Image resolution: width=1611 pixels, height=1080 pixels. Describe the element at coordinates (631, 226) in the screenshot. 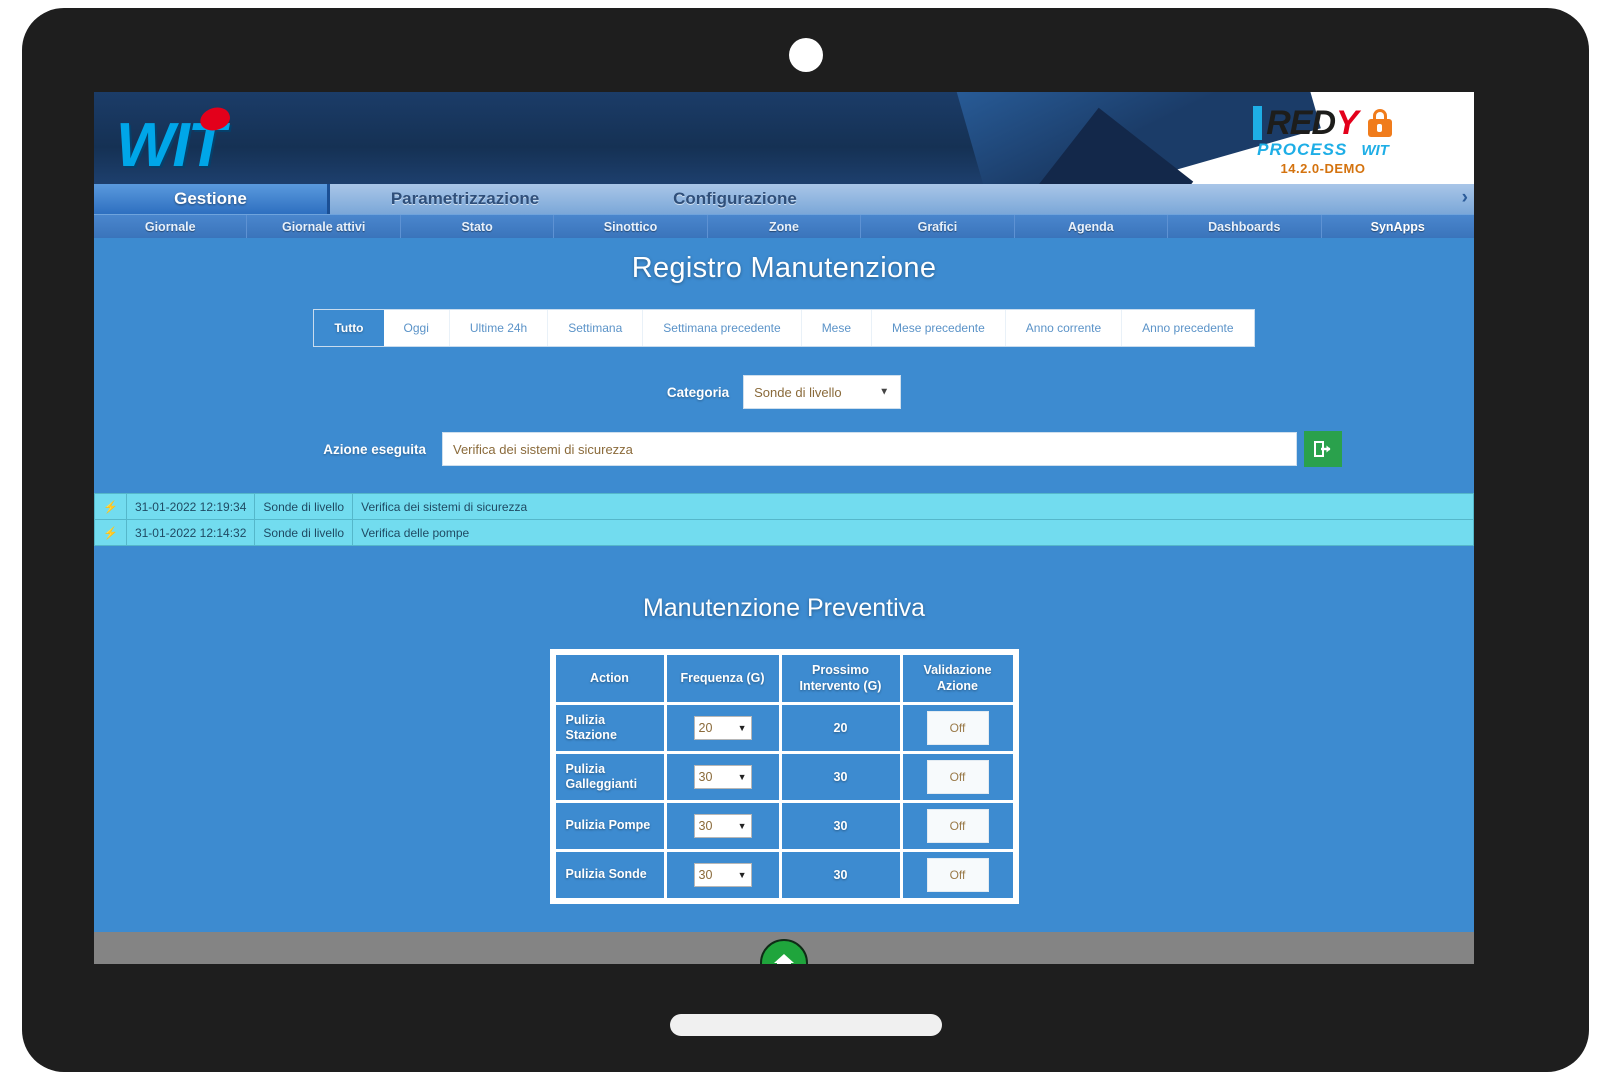

I see `subnav-item-sinottico: Sinottico` at that location.